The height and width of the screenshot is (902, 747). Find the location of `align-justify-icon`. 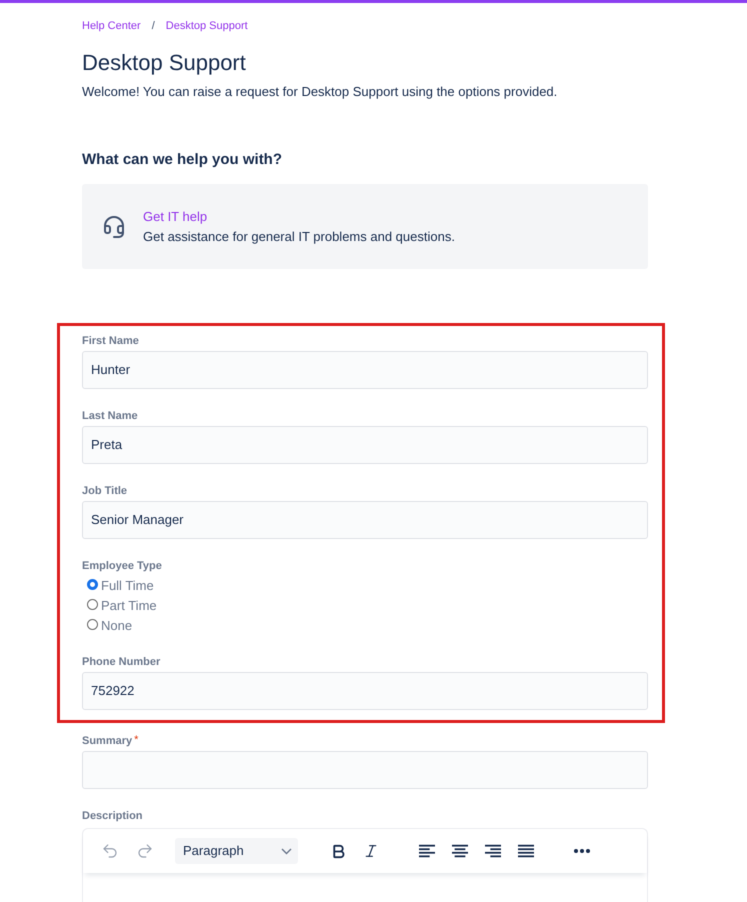

align-justify-icon is located at coordinates (526, 851).